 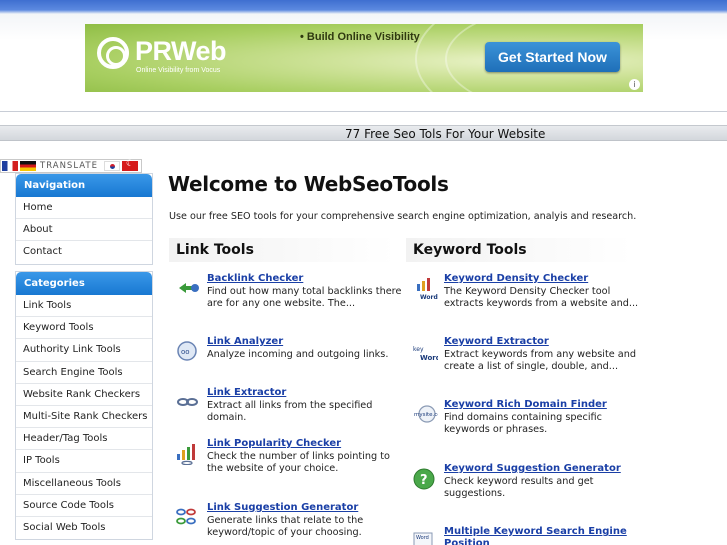 What do you see at coordinates (186, 516) in the screenshot?
I see `link-suggestion-icon` at bounding box center [186, 516].